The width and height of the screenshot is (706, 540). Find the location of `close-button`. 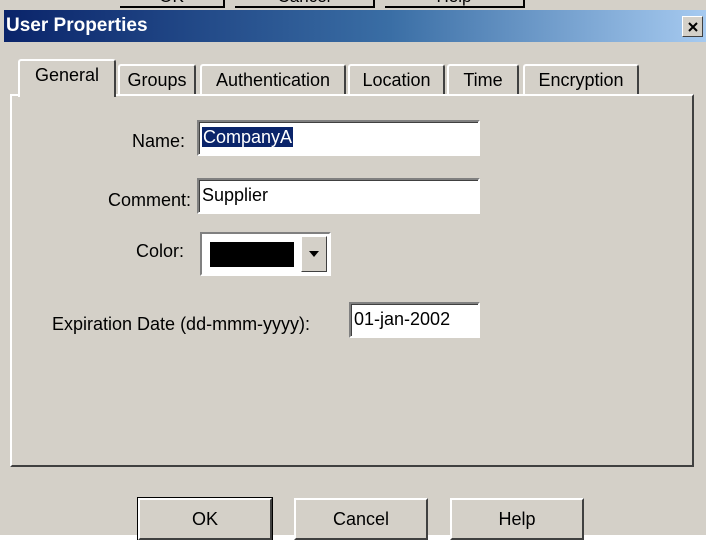

close-button is located at coordinates (692, 26).